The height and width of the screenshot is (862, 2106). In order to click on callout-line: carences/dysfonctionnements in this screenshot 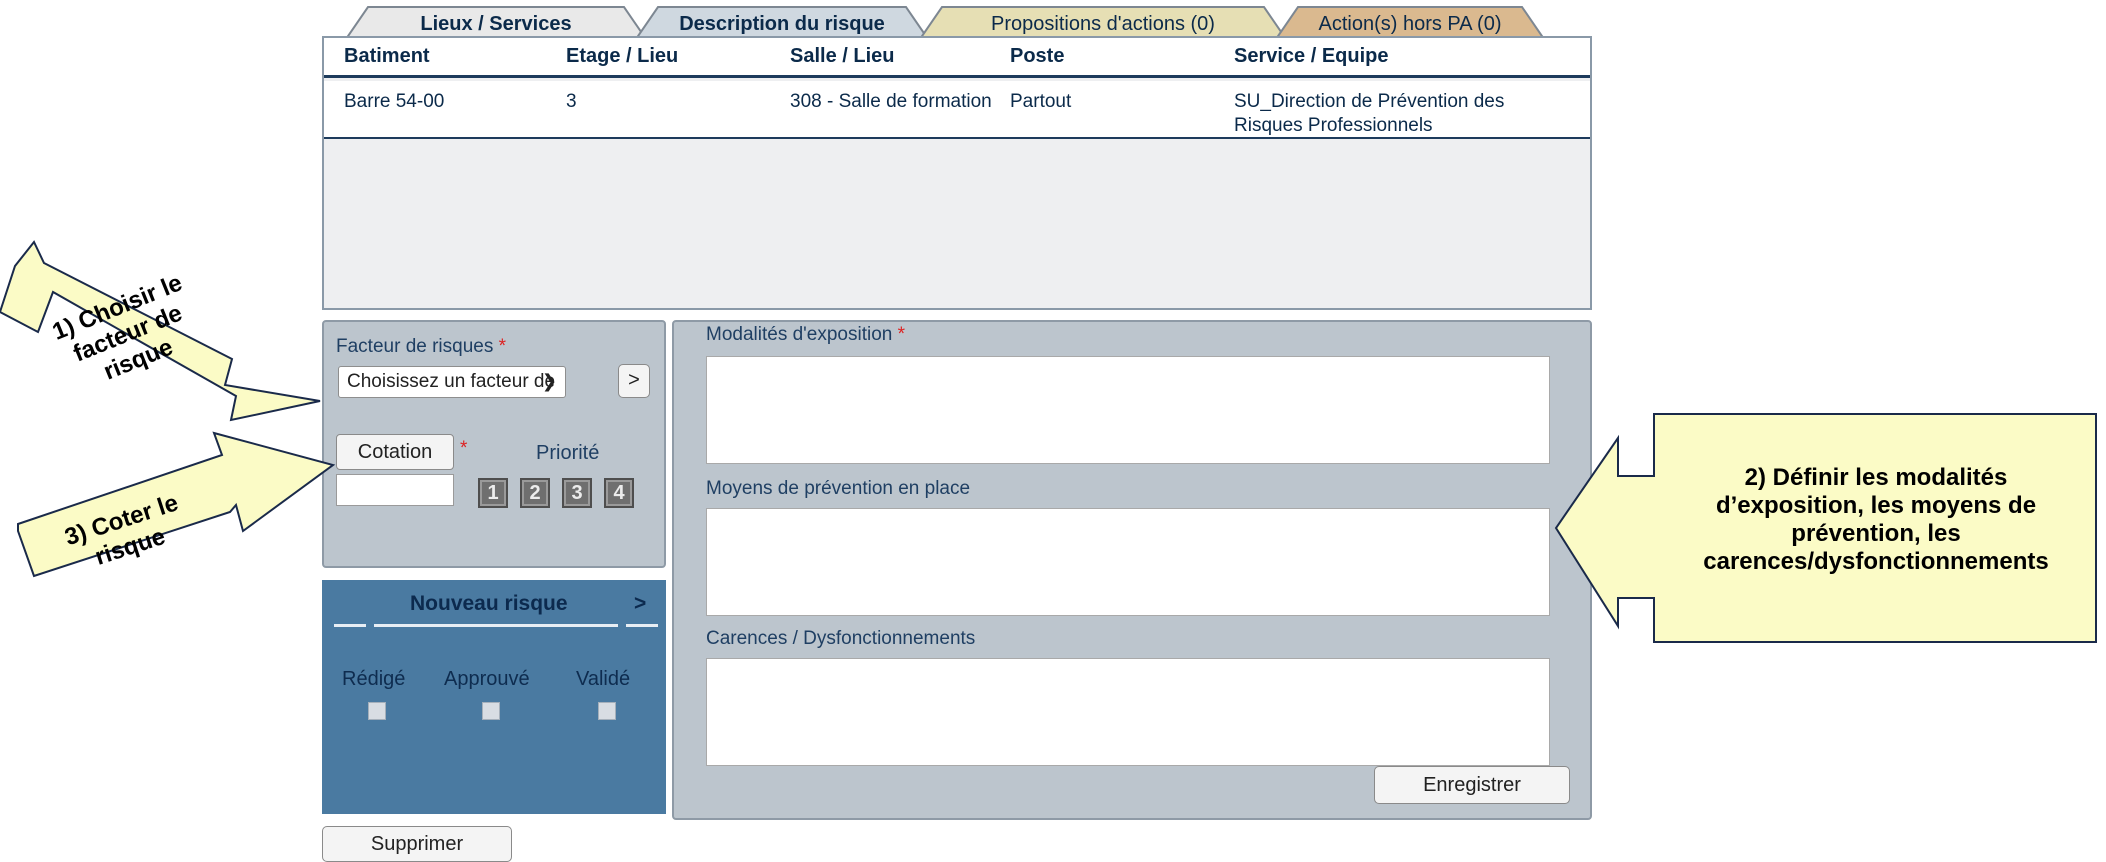, I will do `click(1876, 561)`.